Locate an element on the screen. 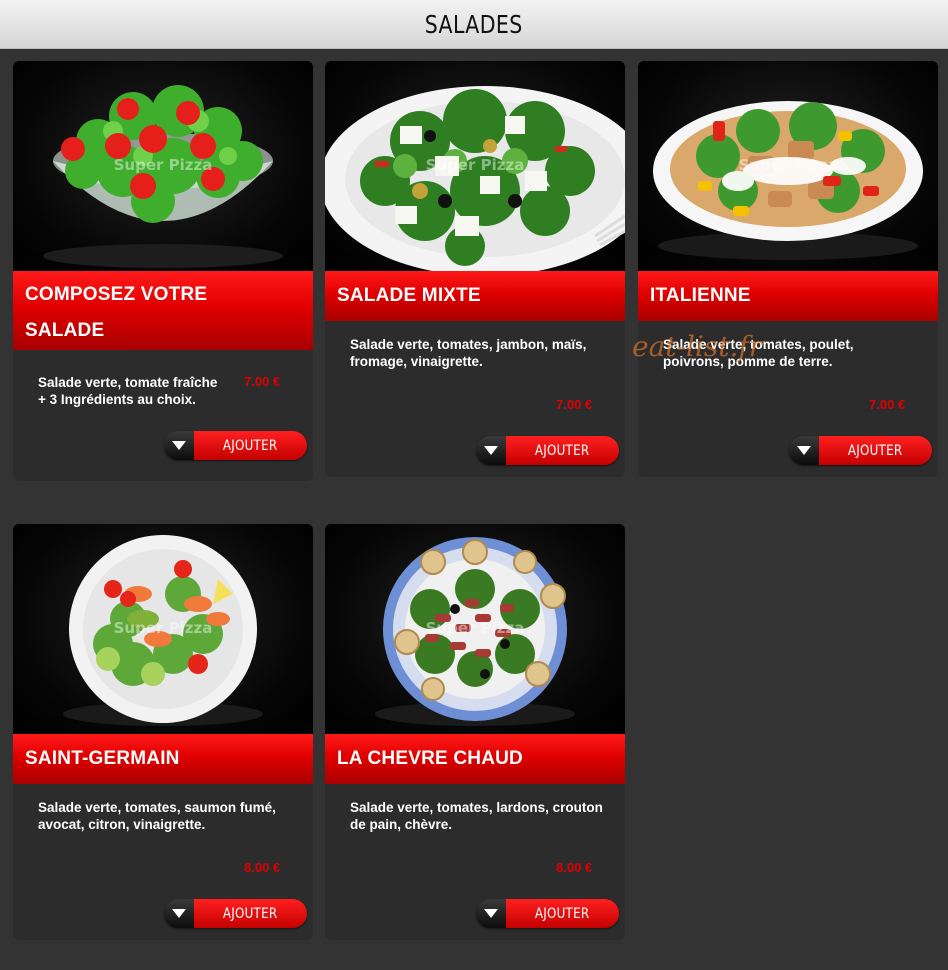 The image size is (948, 970). product-name: COMPOSEZ VOTRE SALADE is located at coordinates (163, 310).